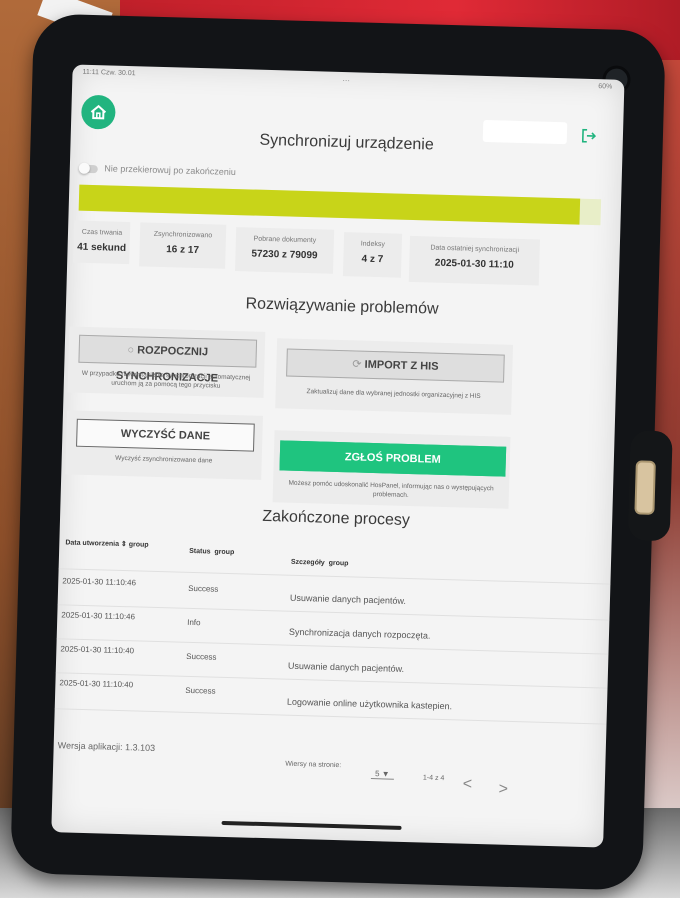 The height and width of the screenshot is (898, 680). I want to click on report-problem-button: ZGŁOŚ PROBLEM, so click(393, 458).